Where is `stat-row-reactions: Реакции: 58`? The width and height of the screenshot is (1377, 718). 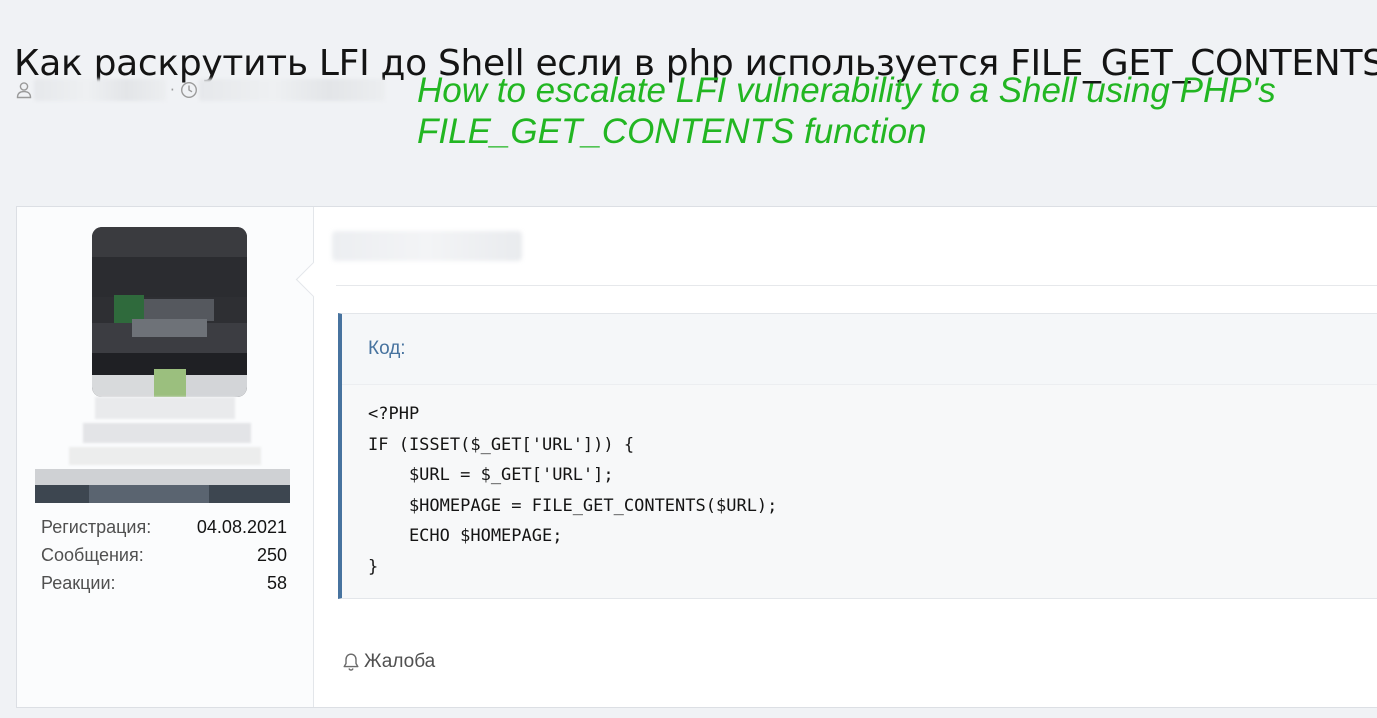 stat-row-reactions: Реакции: 58 is located at coordinates (164, 583).